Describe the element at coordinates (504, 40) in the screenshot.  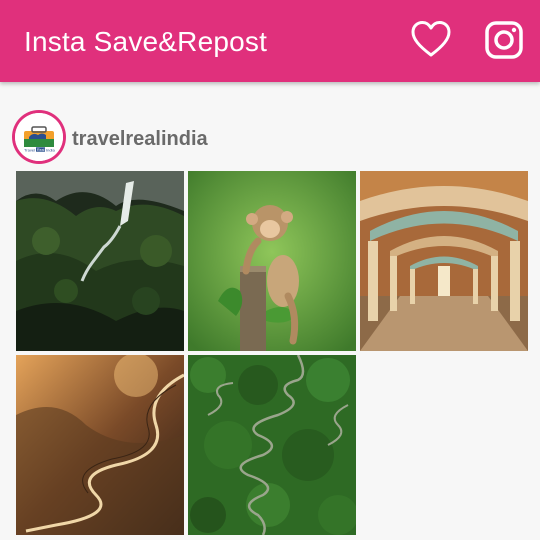
I see `instagram-icon` at that location.